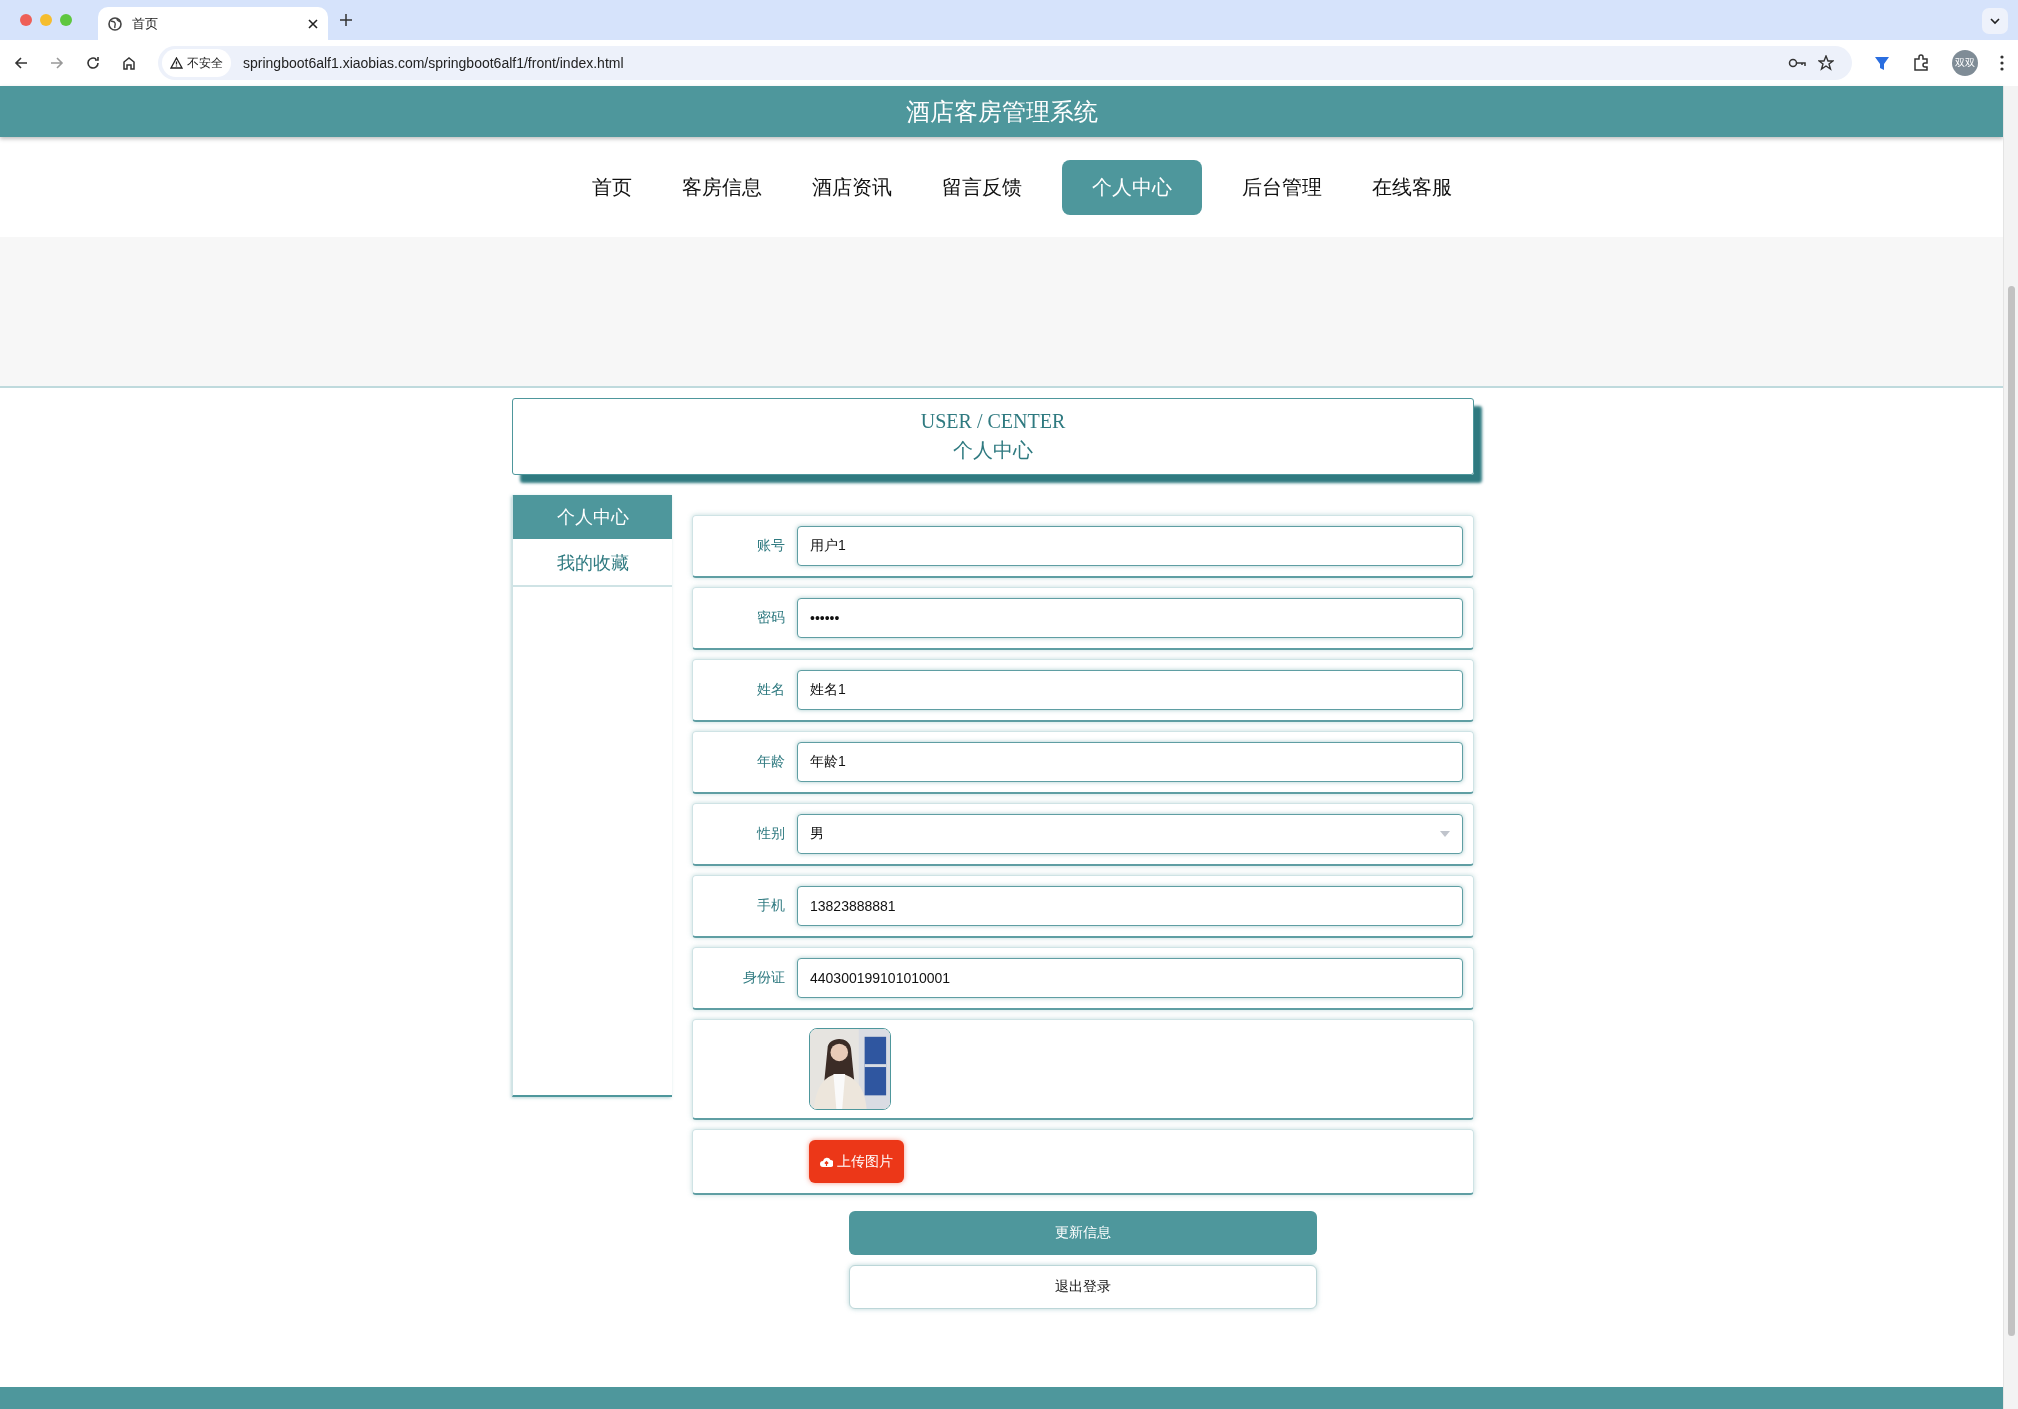 Image resolution: width=2018 pixels, height=1409 pixels. Describe the element at coordinates (1130, 546) in the screenshot. I see `input-field: 用户1` at that location.